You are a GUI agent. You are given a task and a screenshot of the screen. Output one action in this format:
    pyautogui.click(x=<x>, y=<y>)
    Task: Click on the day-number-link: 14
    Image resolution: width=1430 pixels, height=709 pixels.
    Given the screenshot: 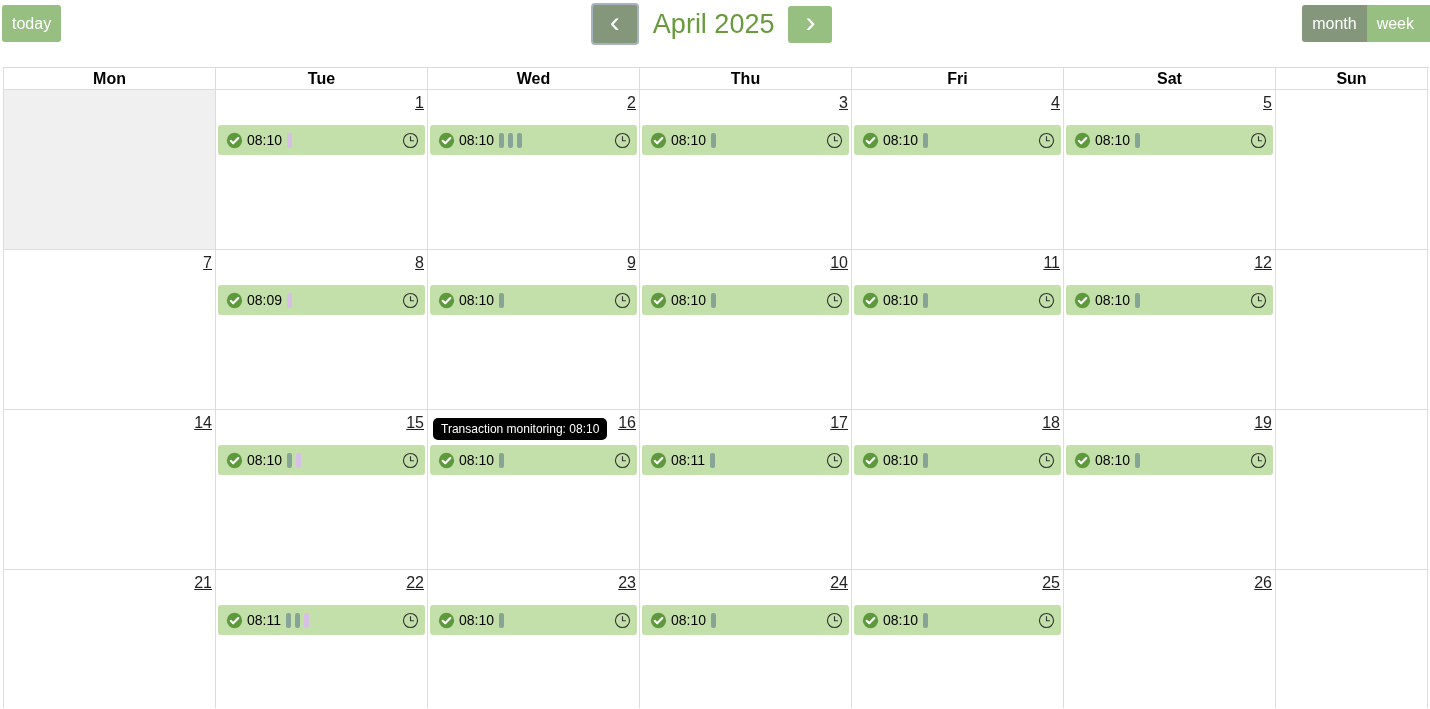 What is the action you would take?
    pyautogui.click(x=203, y=423)
    